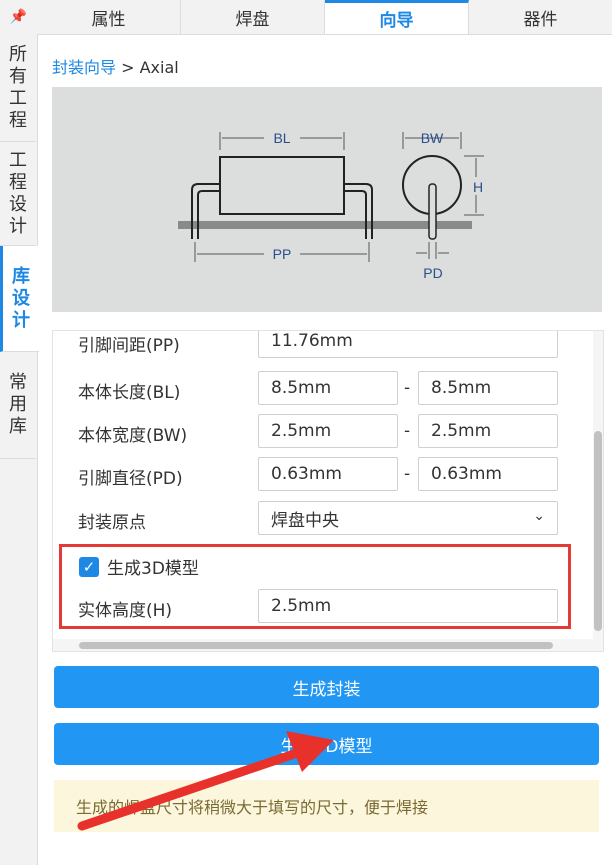  I want to click on side-tab-char: 常, so click(18, 382).